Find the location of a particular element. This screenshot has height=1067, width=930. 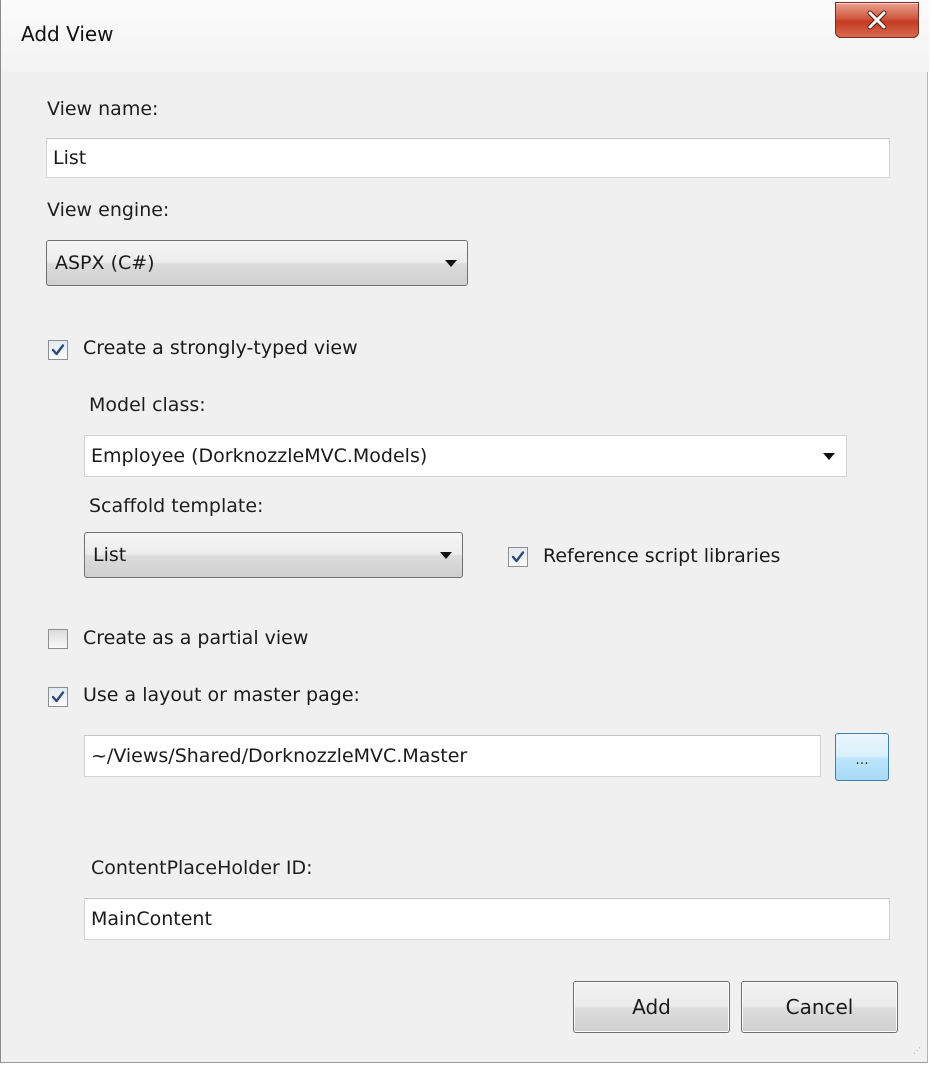

scaffold-template-select: List is located at coordinates (273, 555).